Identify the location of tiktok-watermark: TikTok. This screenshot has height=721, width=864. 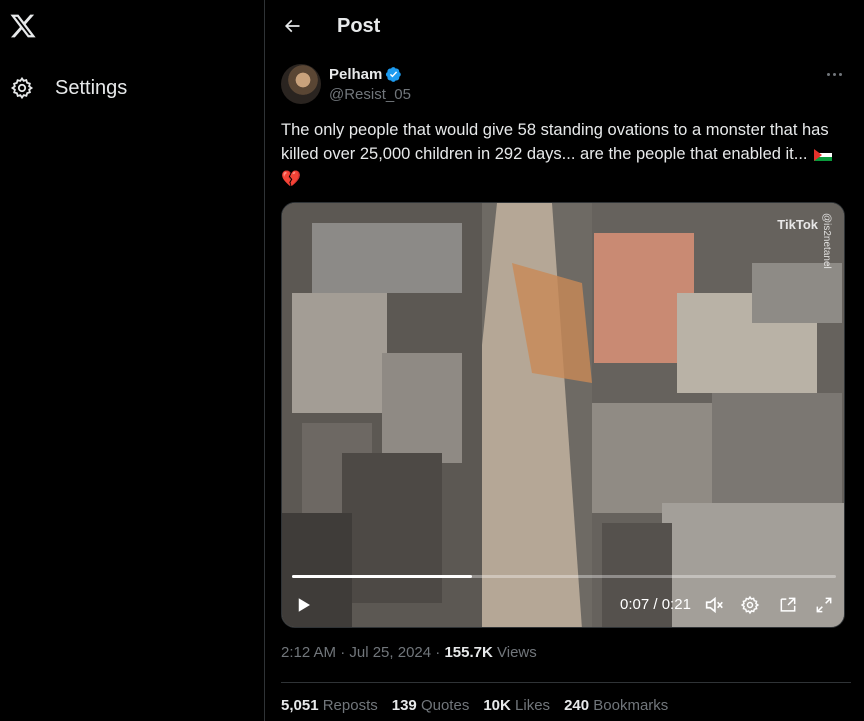
(797, 224).